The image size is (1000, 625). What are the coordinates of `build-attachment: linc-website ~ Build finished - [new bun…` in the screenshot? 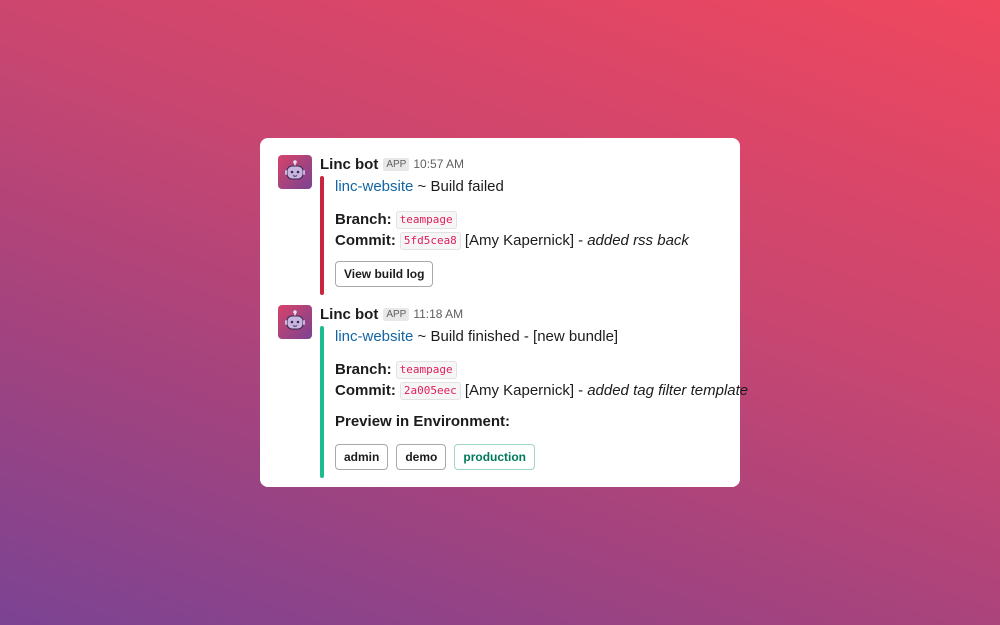 It's located at (534, 402).